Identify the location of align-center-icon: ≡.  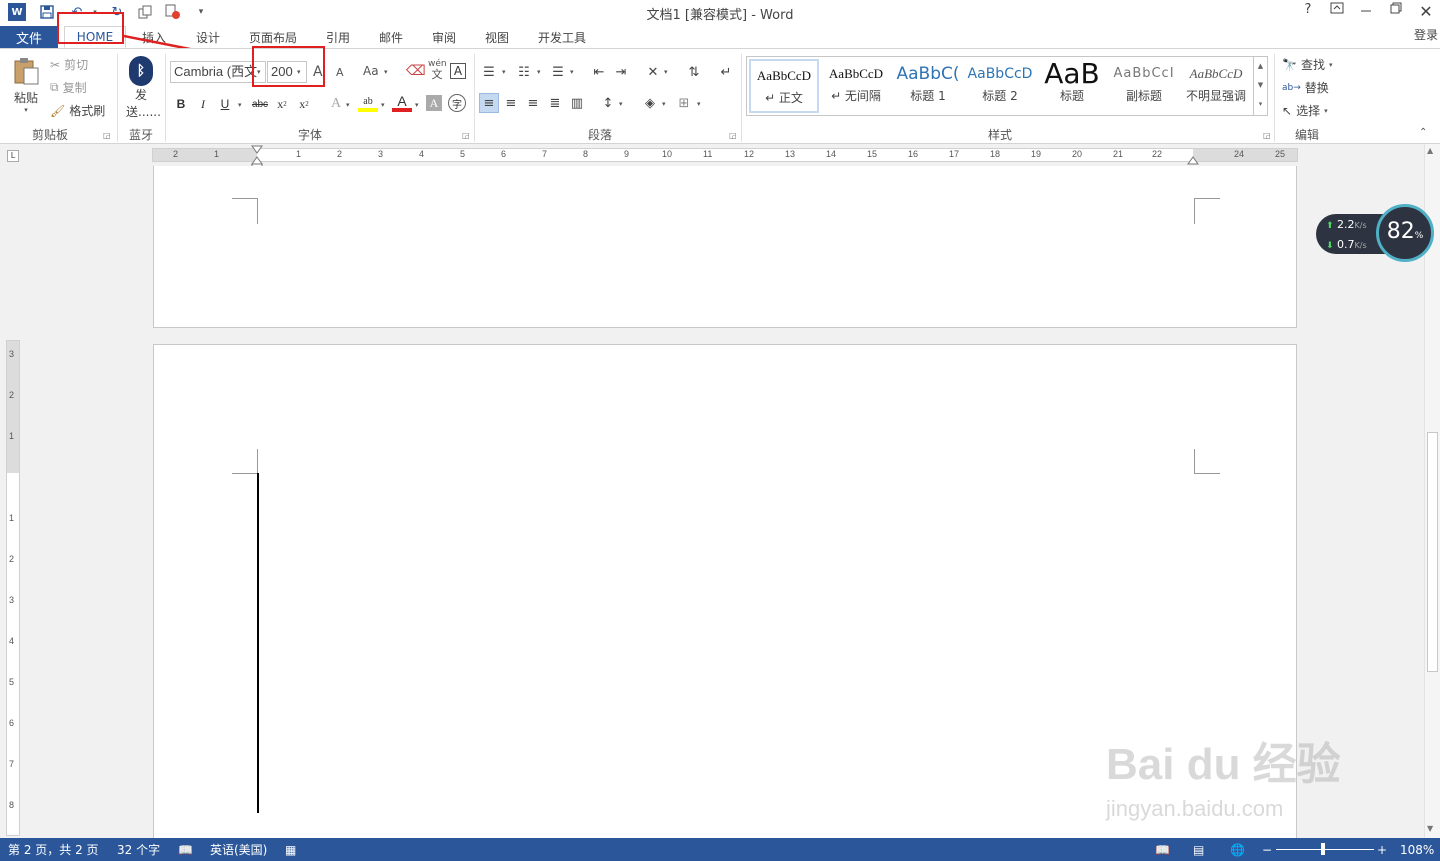
(511, 103).